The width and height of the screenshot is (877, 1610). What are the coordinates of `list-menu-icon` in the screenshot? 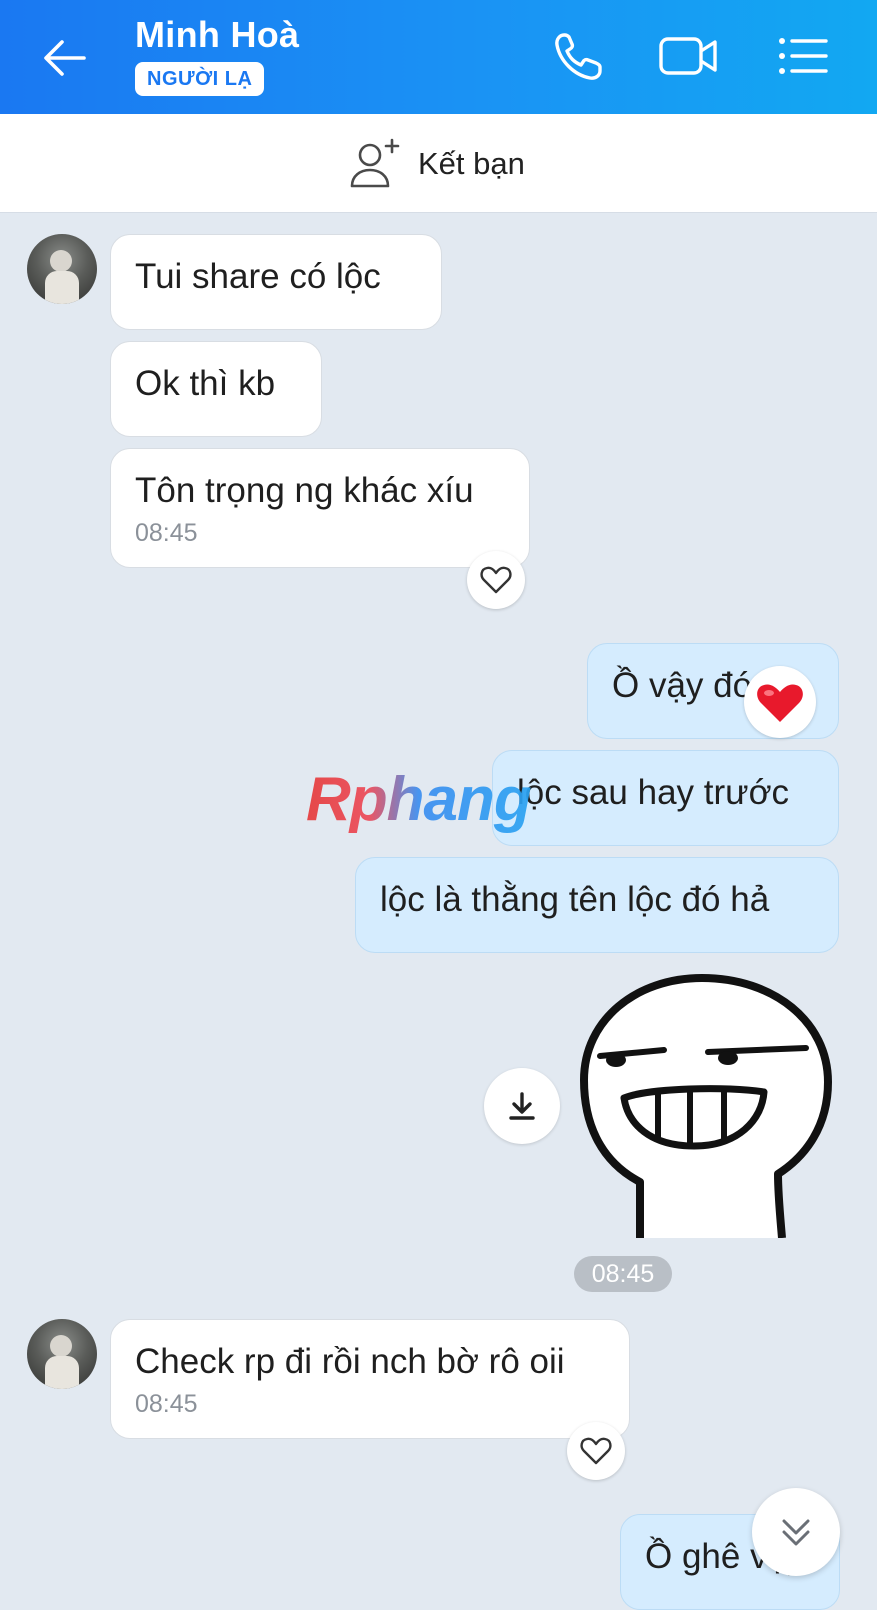 It's located at (803, 56).